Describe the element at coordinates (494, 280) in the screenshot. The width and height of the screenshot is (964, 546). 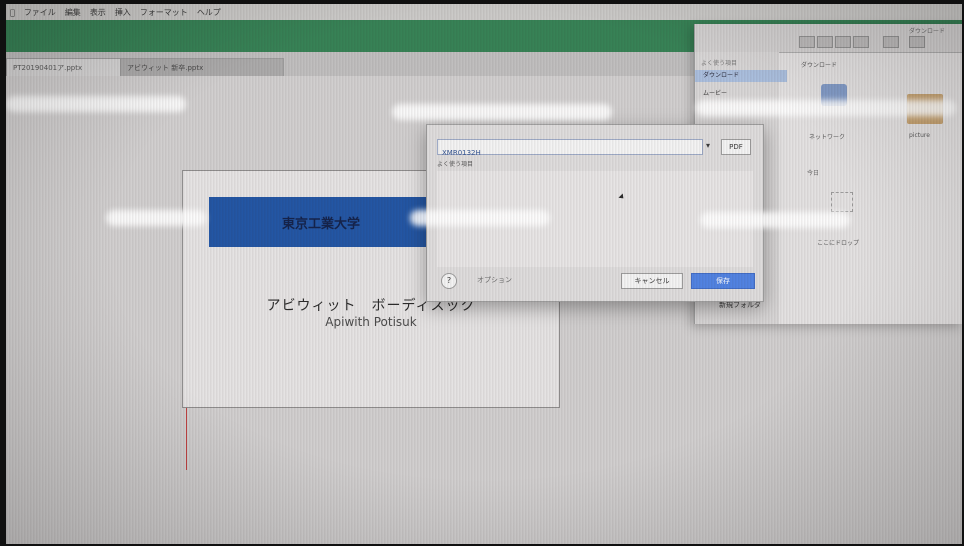
I see `options-button: オプション` at that location.